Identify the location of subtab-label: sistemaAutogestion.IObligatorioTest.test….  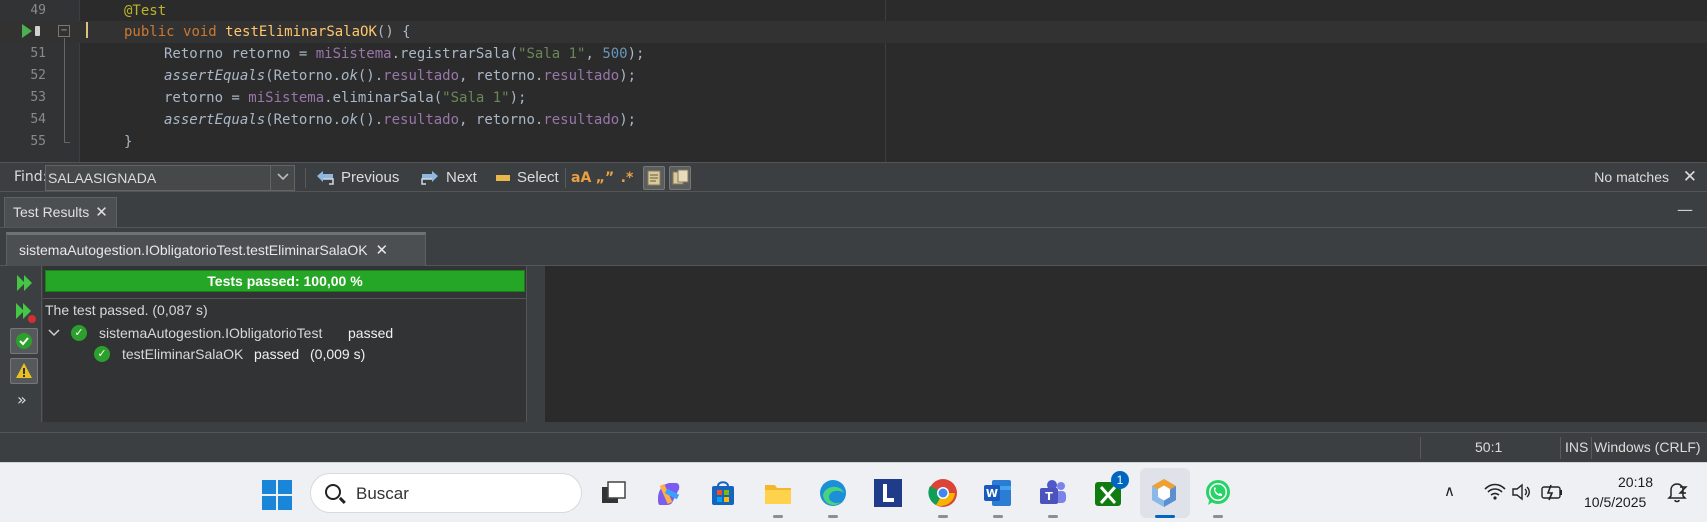
(193, 250).